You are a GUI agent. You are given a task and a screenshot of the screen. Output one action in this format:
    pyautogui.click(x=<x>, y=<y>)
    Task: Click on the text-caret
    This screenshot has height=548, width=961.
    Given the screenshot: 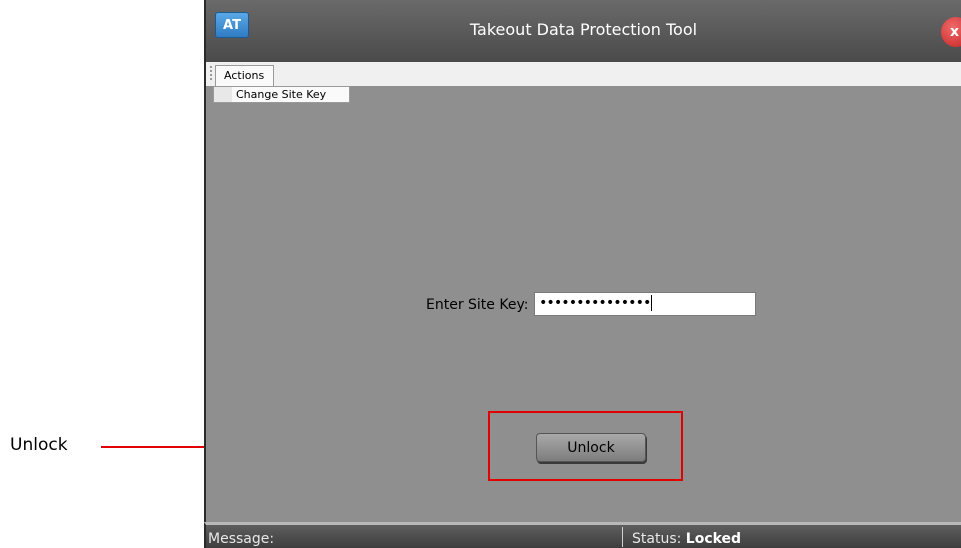 What is the action you would take?
    pyautogui.click(x=652, y=303)
    